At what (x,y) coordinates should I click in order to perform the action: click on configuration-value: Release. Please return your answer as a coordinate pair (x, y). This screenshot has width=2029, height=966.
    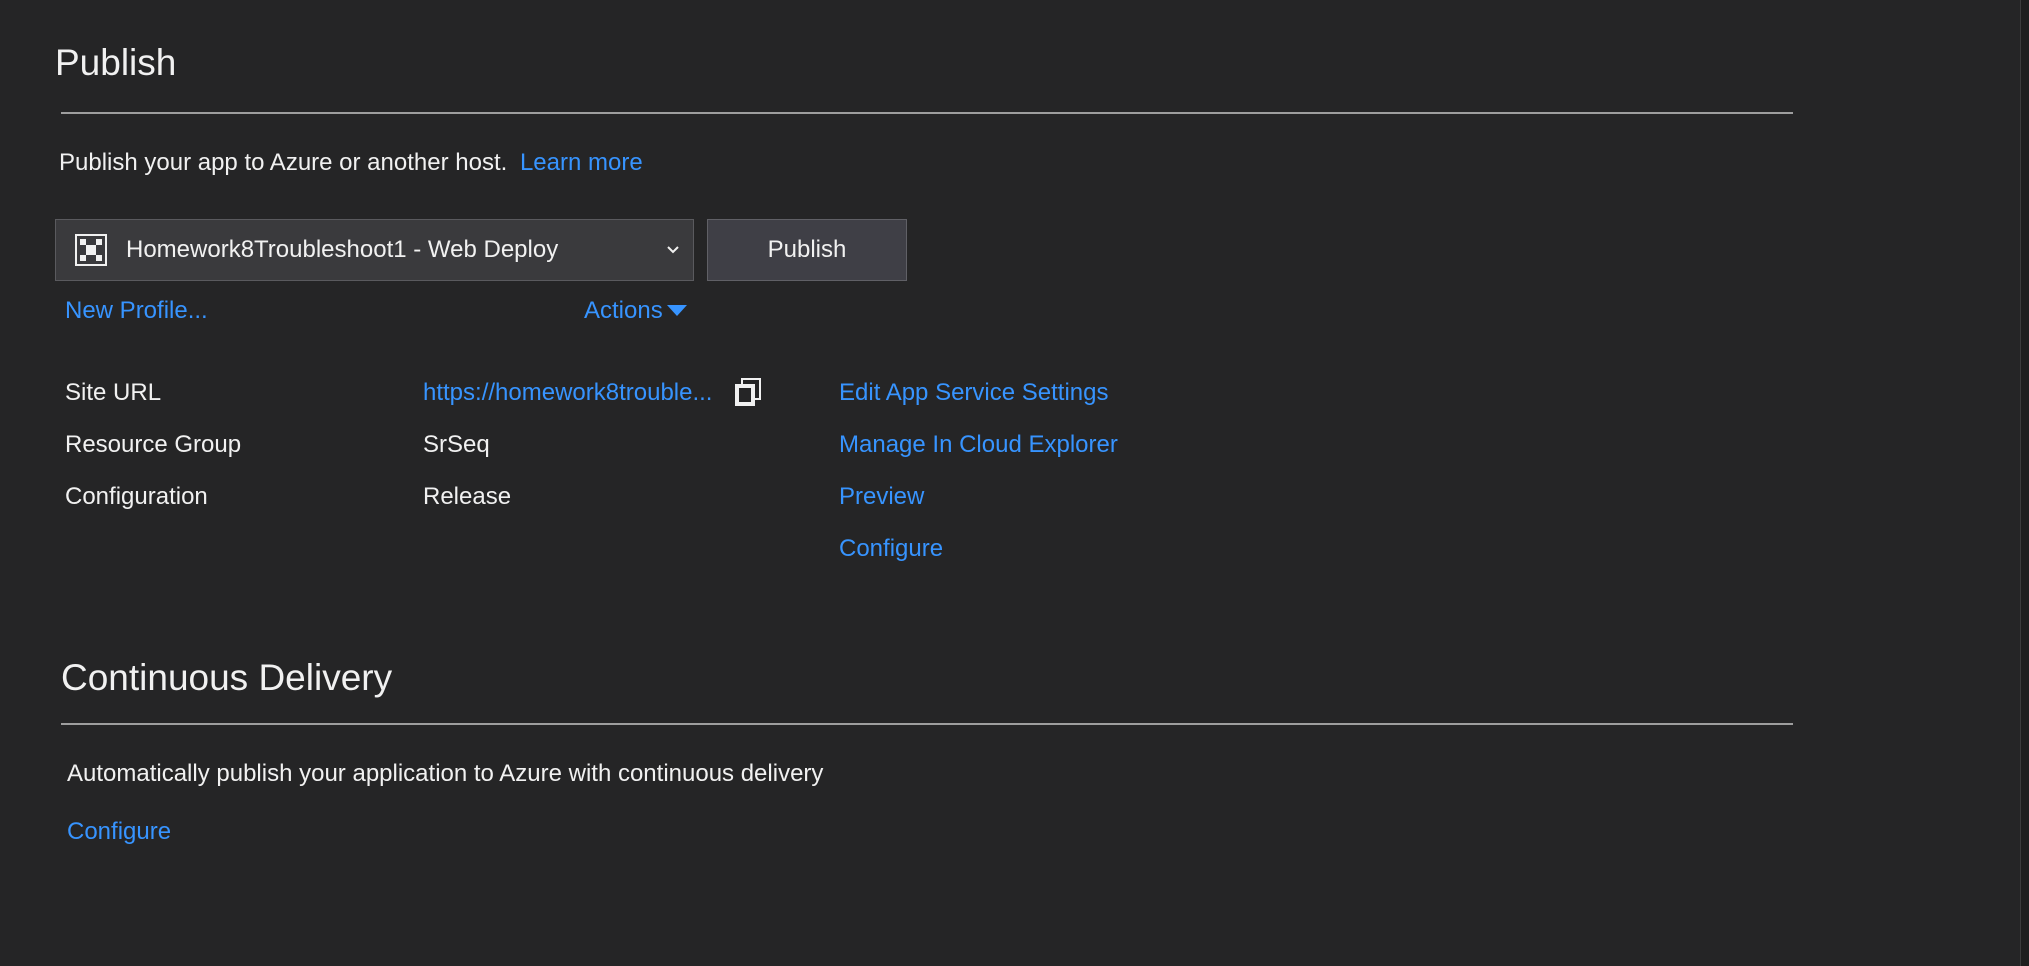
    Looking at the image, I should click on (467, 496).